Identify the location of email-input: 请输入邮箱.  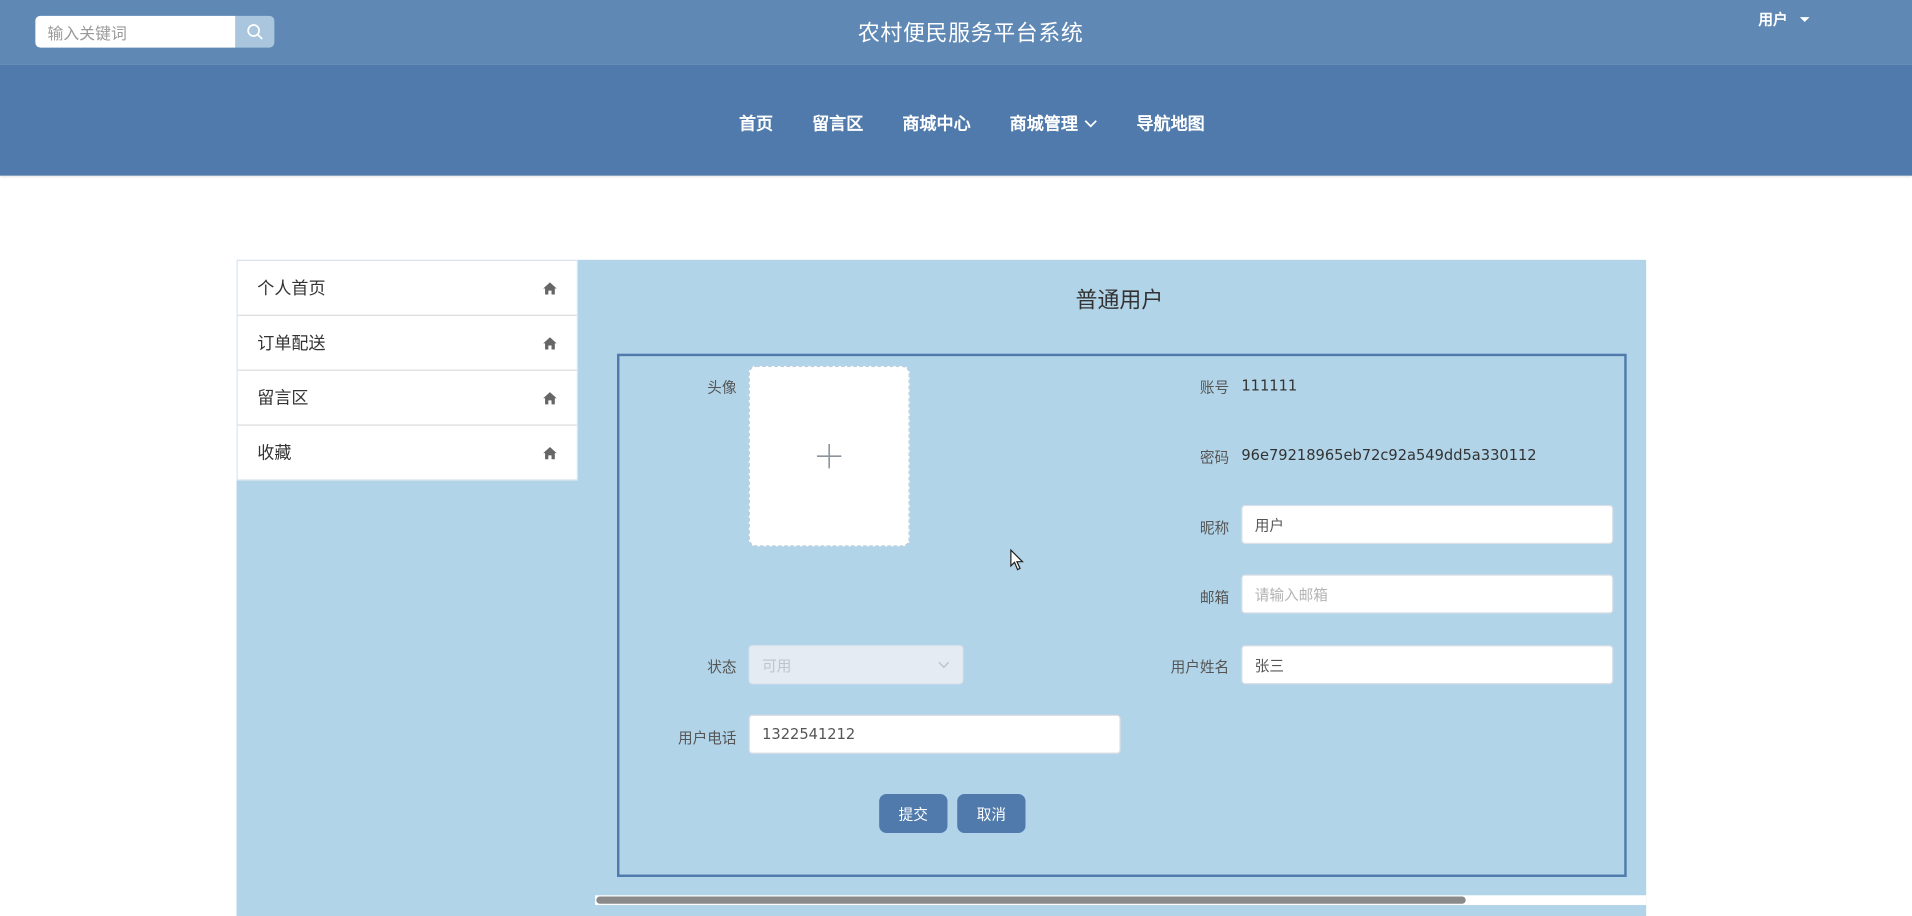
(1427, 594).